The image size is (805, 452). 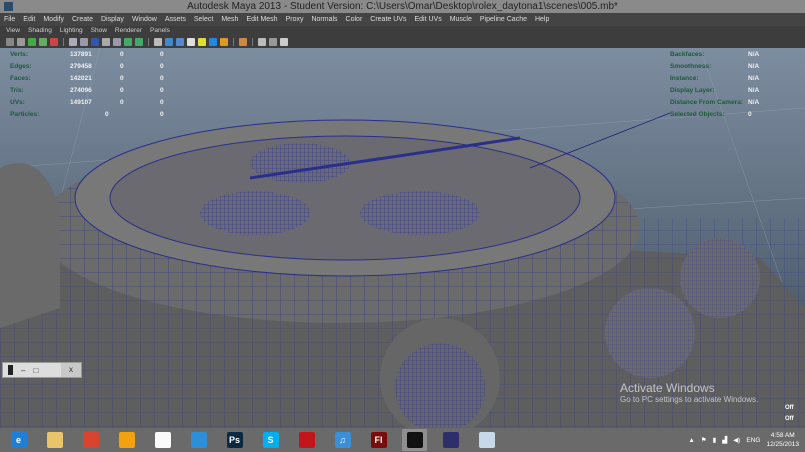 What do you see at coordinates (270, 440) in the screenshot?
I see `taskbar-skype: S` at bounding box center [270, 440].